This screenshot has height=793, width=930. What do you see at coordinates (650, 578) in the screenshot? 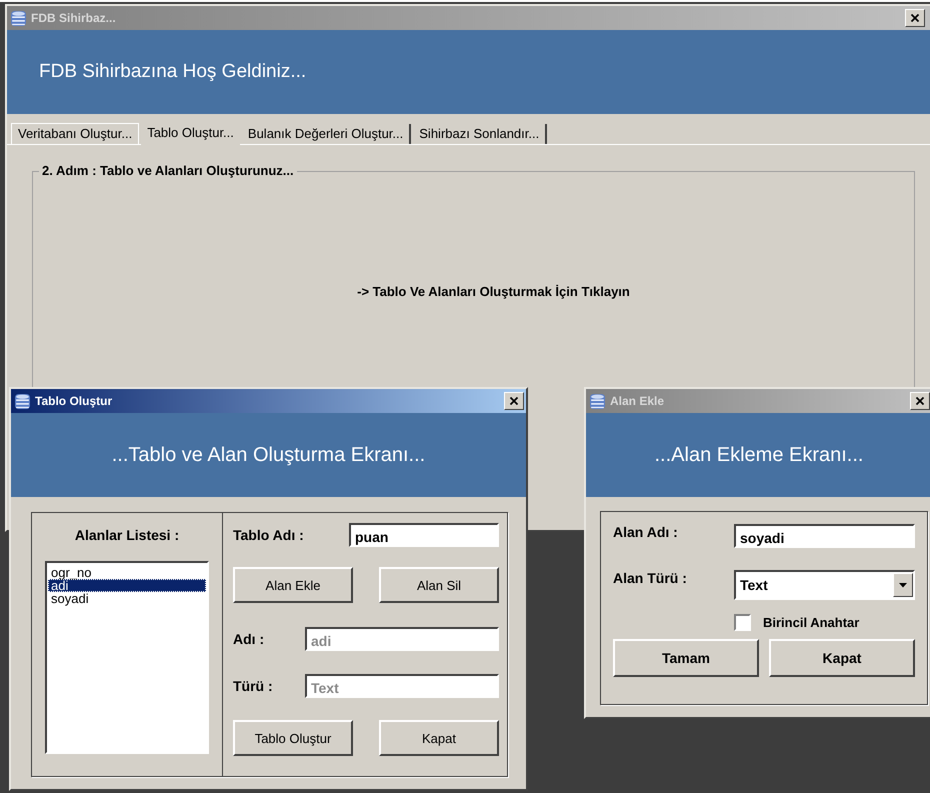
I see `label: Alan Türü :` at bounding box center [650, 578].